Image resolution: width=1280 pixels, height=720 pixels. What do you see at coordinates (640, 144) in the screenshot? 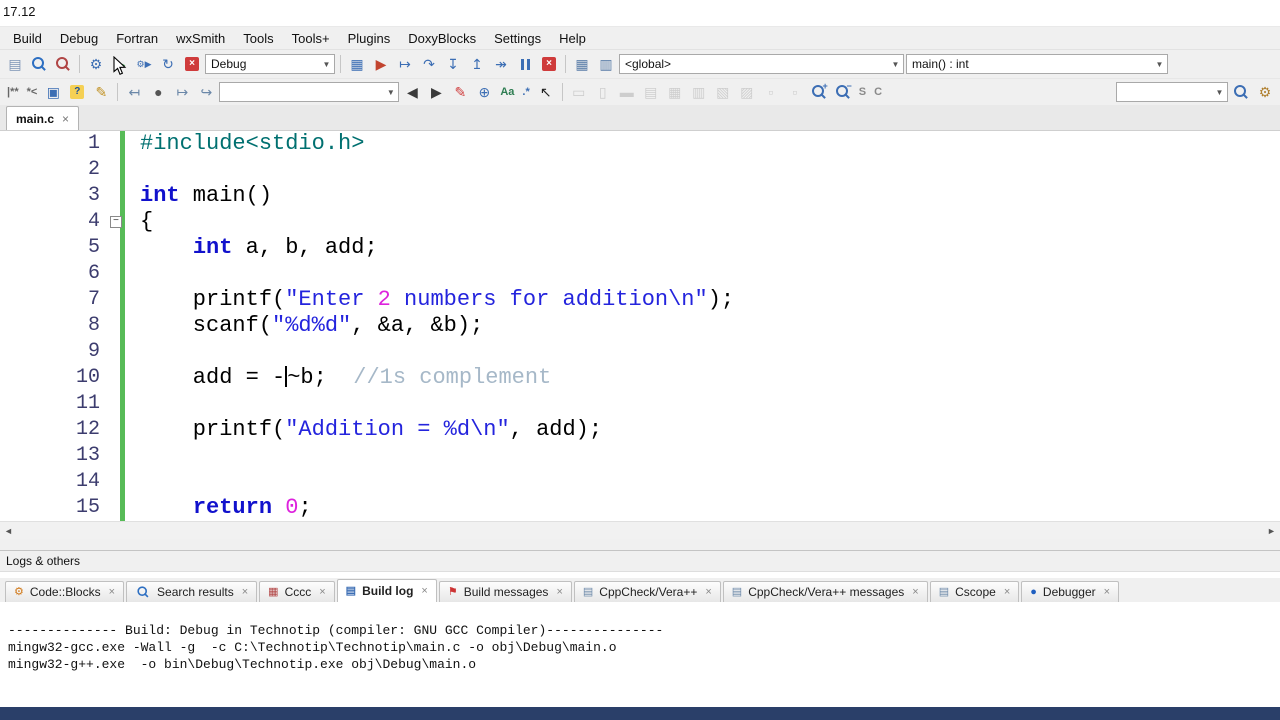
I see `code-line-1: 1 #include<stdio.h>` at bounding box center [640, 144].